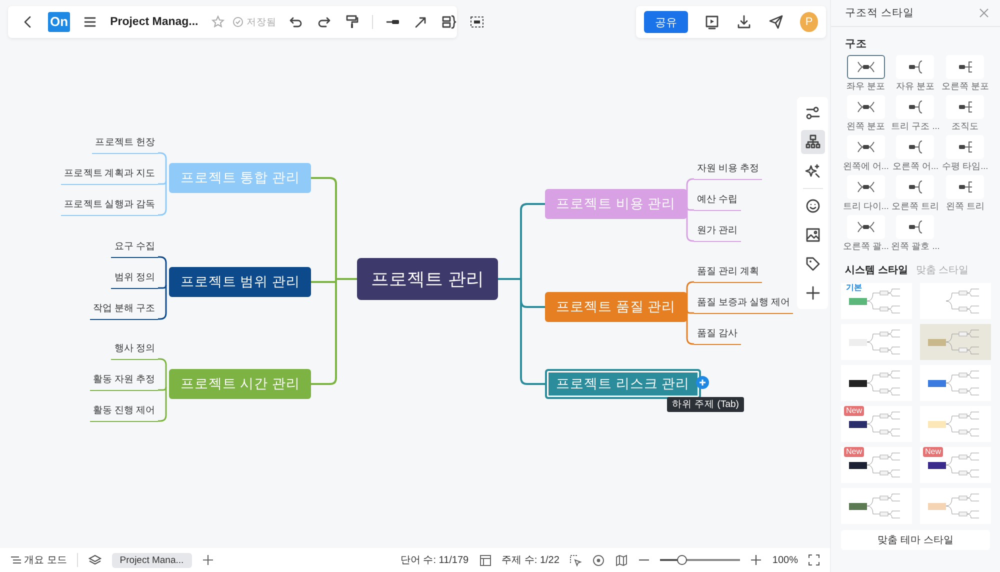 Image resolution: width=1000 pixels, height=572 pixels. I want to click on central-topic: 프로젝트 관리, so click(427, 279).